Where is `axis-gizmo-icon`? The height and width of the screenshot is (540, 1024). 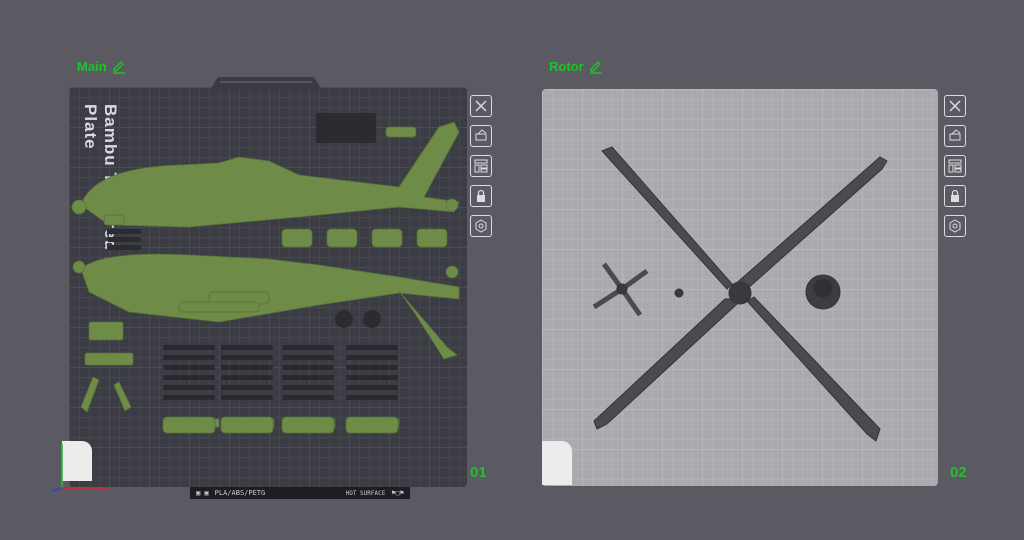
axis-gizmo-icon is located at coordinates (79, 468).